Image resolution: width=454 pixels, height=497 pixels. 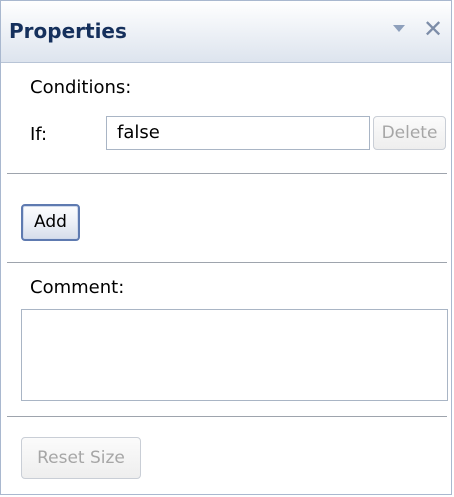 I want to click on close-icon: ✕, so click(x=433, y=29).